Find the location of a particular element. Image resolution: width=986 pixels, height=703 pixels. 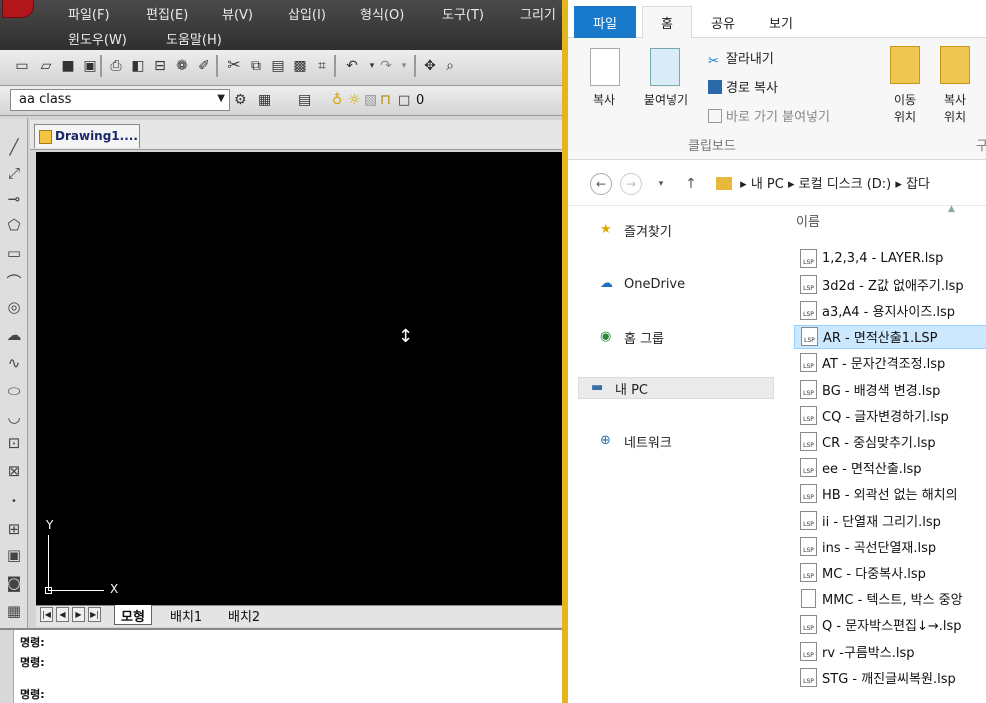

region-icon: ◙ is located at coordinates (14, 583).